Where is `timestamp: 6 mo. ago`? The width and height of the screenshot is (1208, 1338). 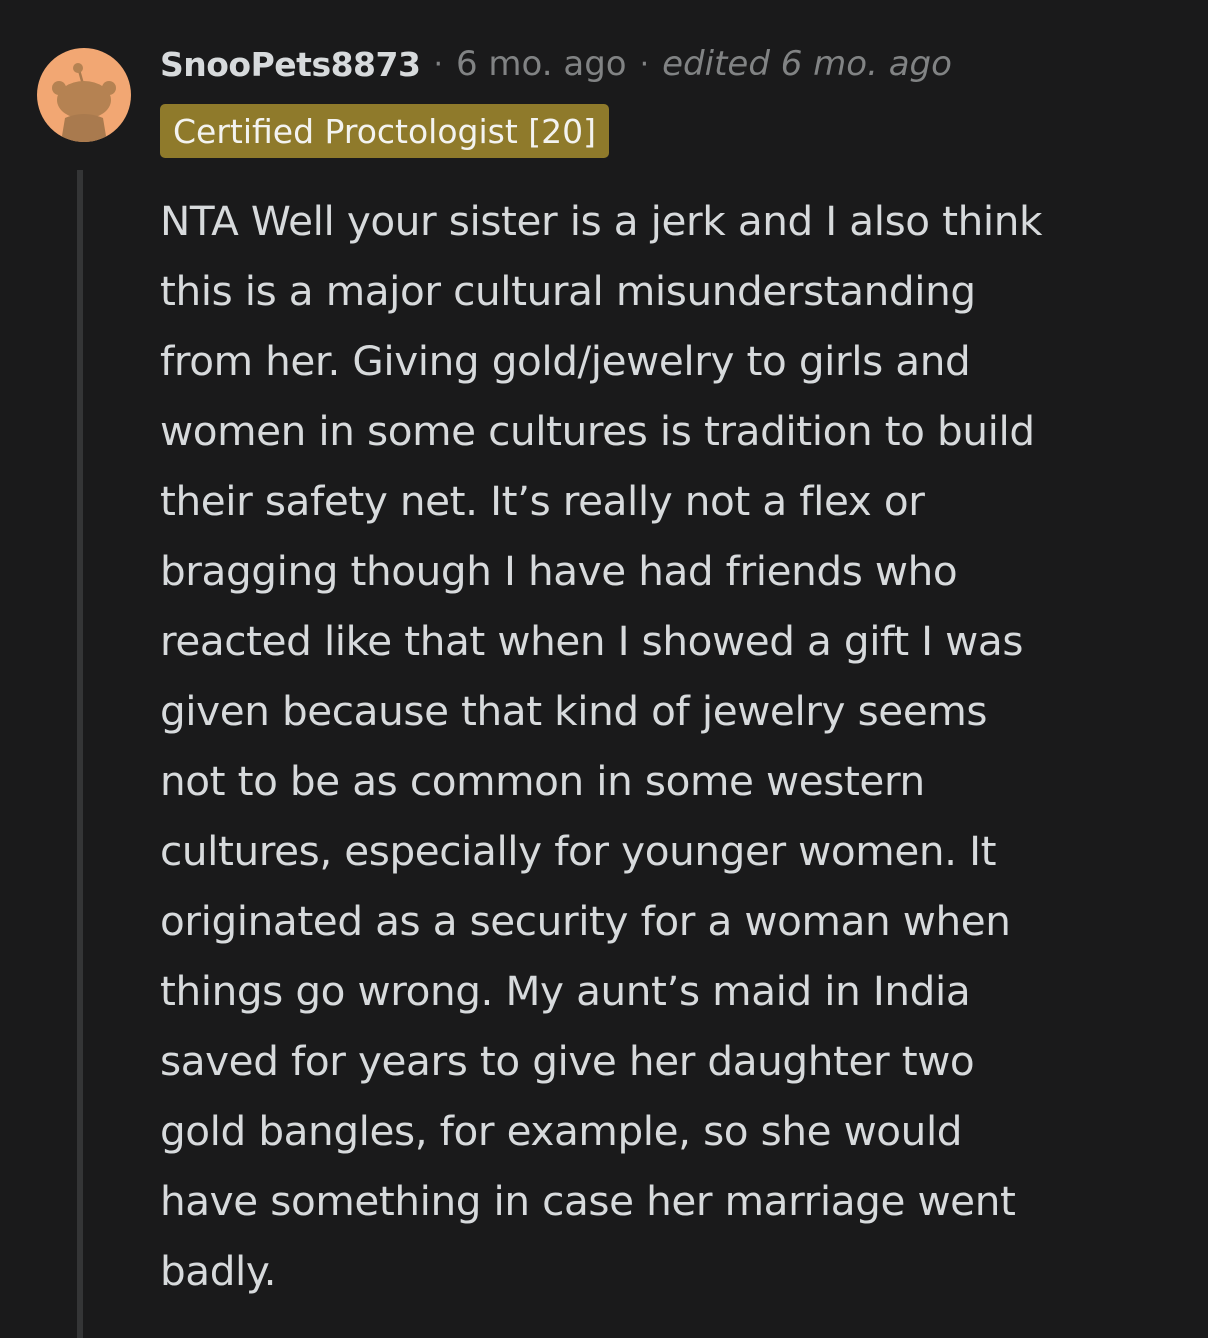
timestamp: 6 mo. ago is located at coordinates (541, 64).